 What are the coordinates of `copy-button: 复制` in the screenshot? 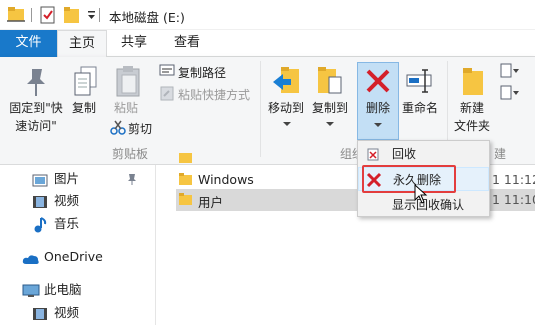 It's located at (84, 107).